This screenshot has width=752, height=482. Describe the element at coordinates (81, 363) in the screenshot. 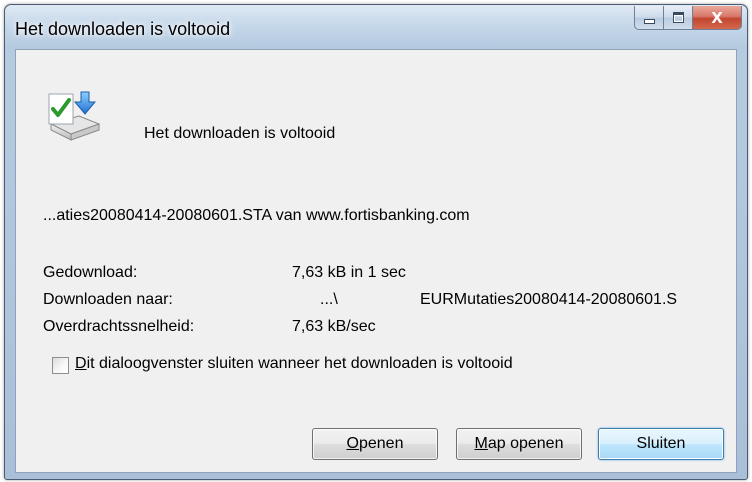

I see `close-when-done-mnemonic: D` at that location.